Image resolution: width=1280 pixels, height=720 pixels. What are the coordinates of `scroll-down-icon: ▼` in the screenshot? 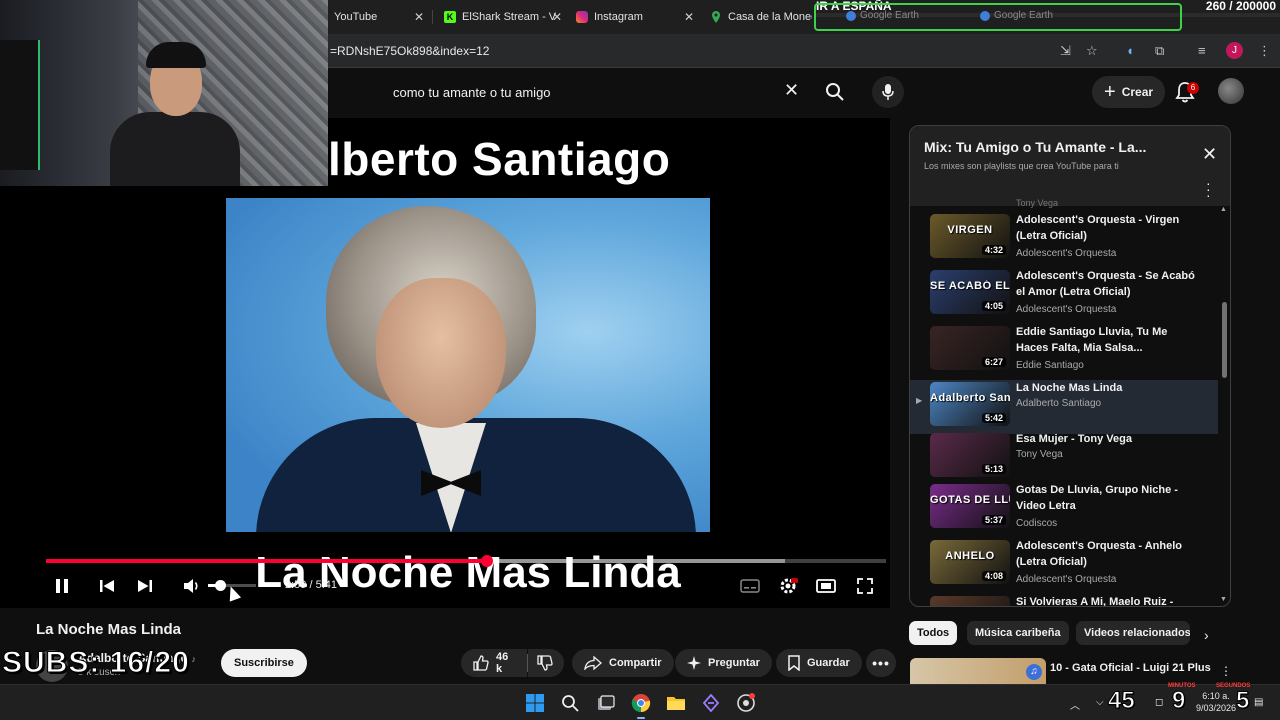 It's located at (1223, 599).